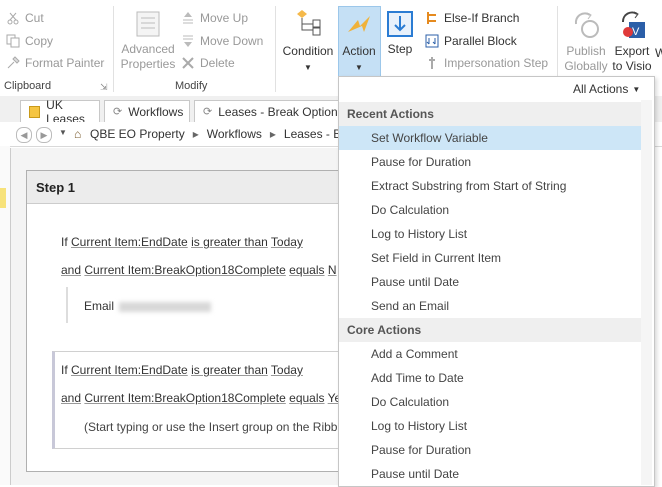 Image resolution: width=662 pixels, height=487 pixels. Describe the element at coordinates (13, 41) in the screenshot. I see `copy-icon` at that location.